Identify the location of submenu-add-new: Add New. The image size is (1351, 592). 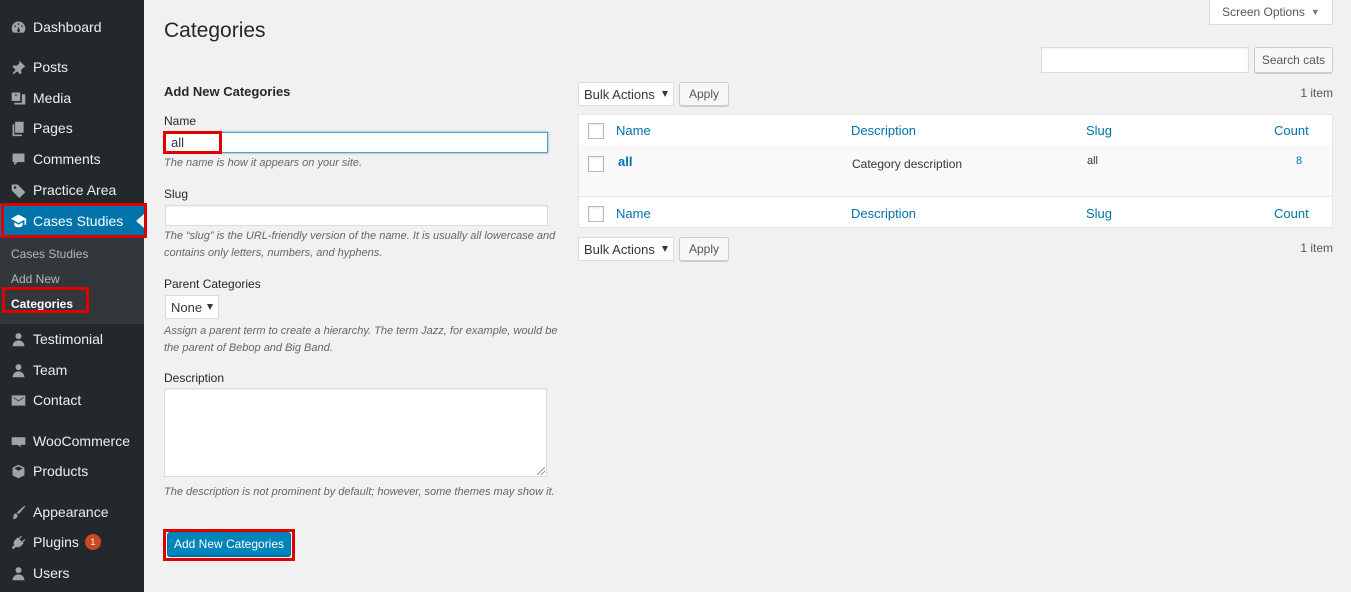
(35, 279).